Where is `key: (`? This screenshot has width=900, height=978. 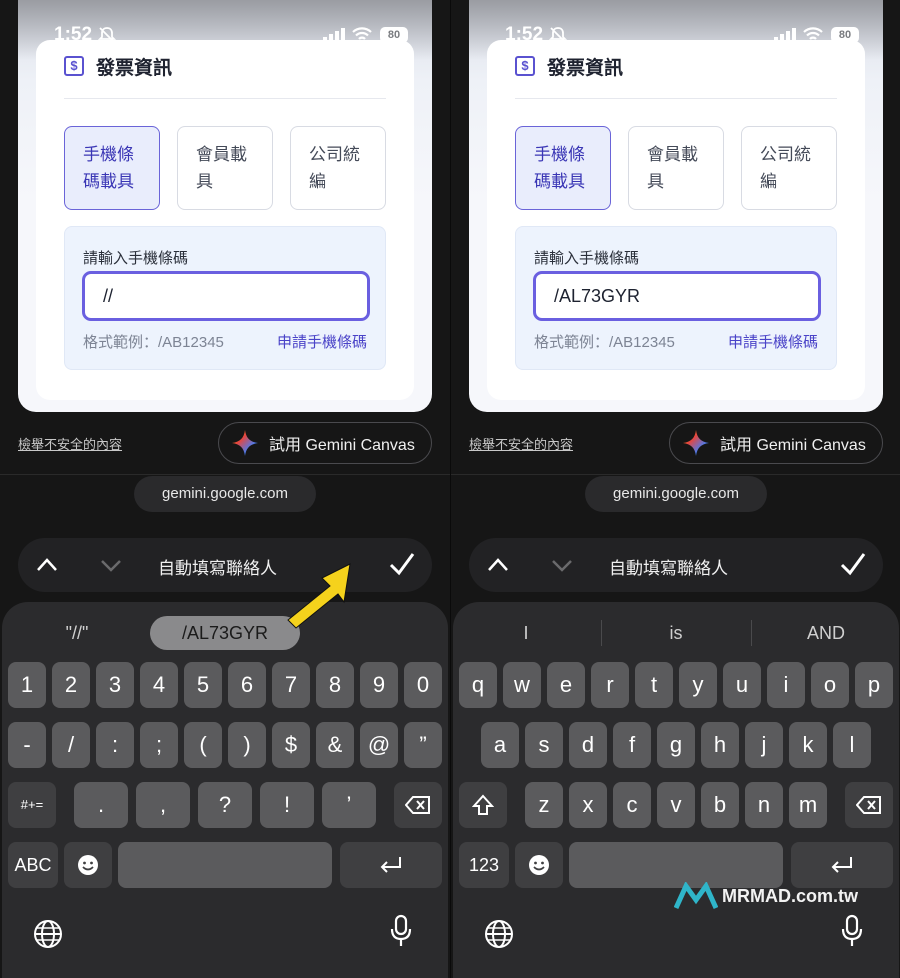
key: ( is located at coordinates (203, 745).